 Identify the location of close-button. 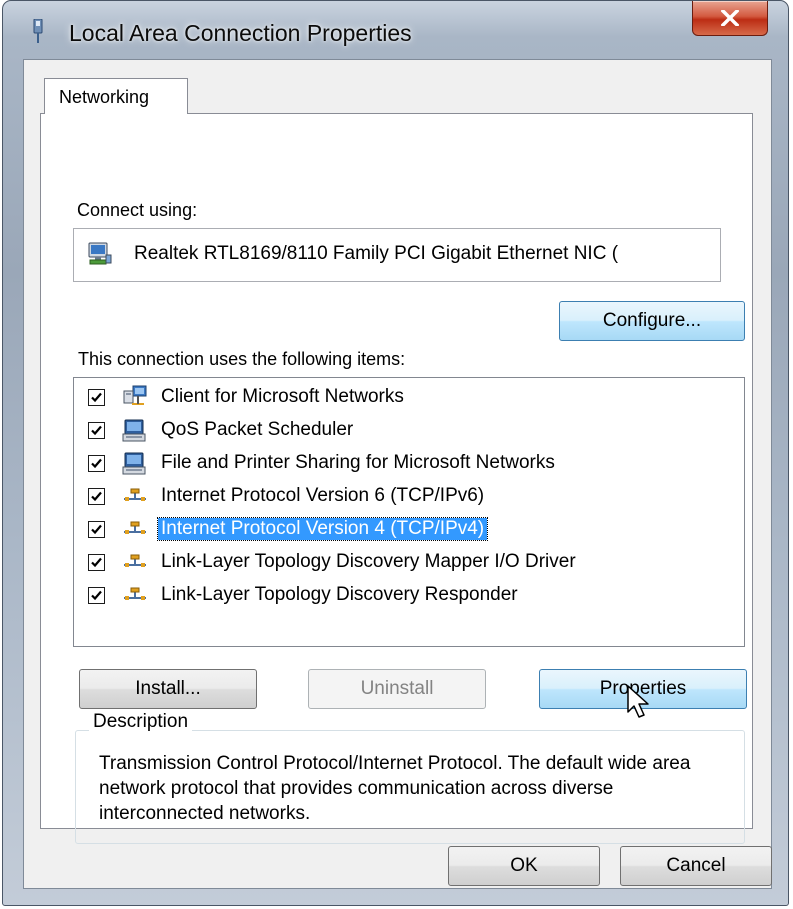
(730, 18).